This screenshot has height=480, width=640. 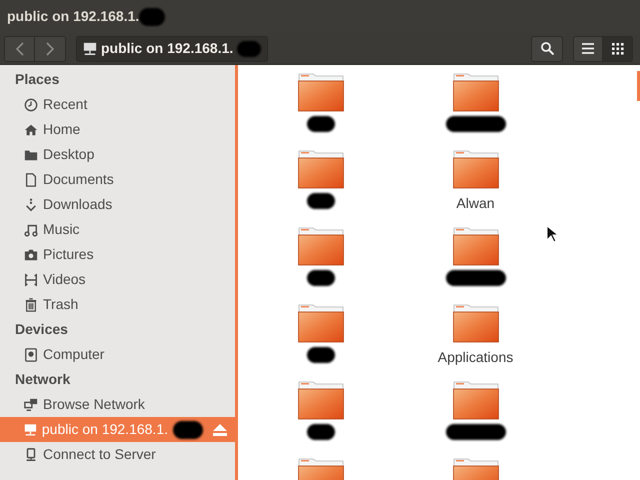 What do you see at coordinates (552, 234) in the screenshot?
I see `mouse-cursor-icon` at bounding box center [552, 234].